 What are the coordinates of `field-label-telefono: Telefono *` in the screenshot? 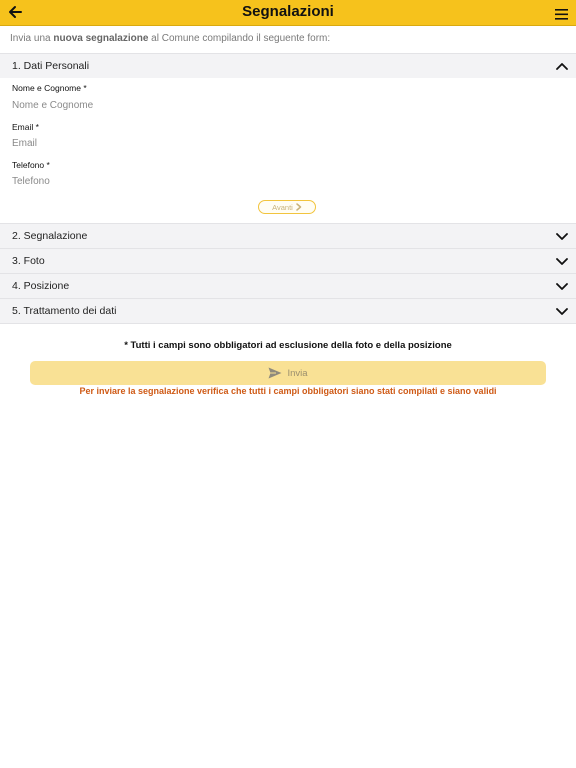 It's located at (31, 165).